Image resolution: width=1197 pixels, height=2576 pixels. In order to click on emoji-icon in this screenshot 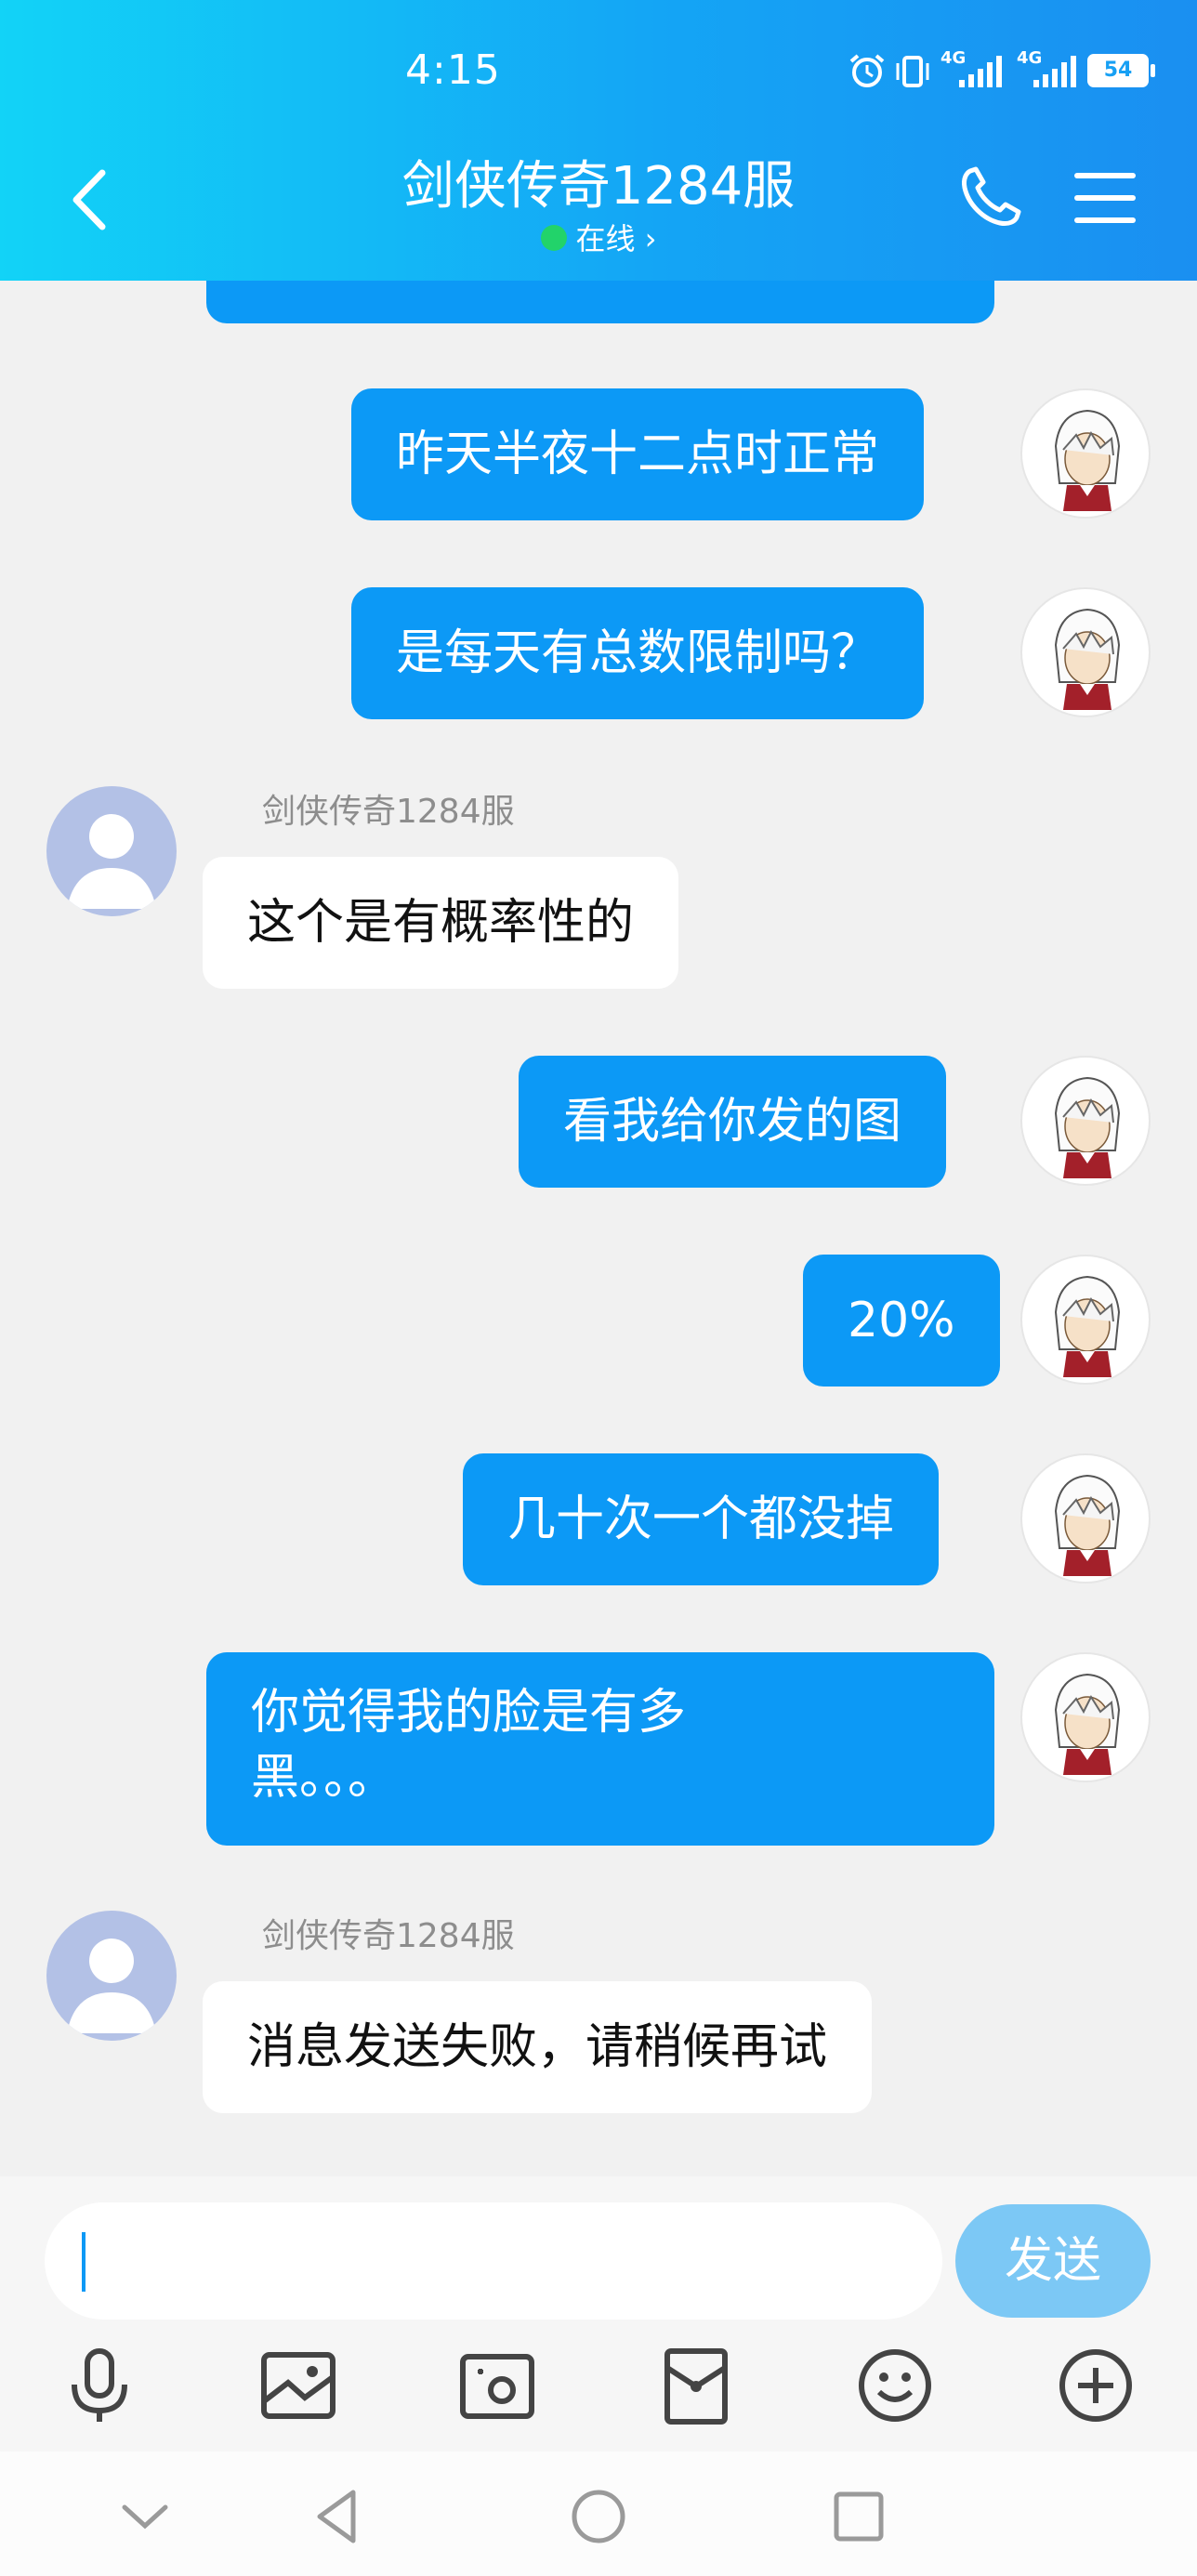, I will do `click(895, 2385)`.